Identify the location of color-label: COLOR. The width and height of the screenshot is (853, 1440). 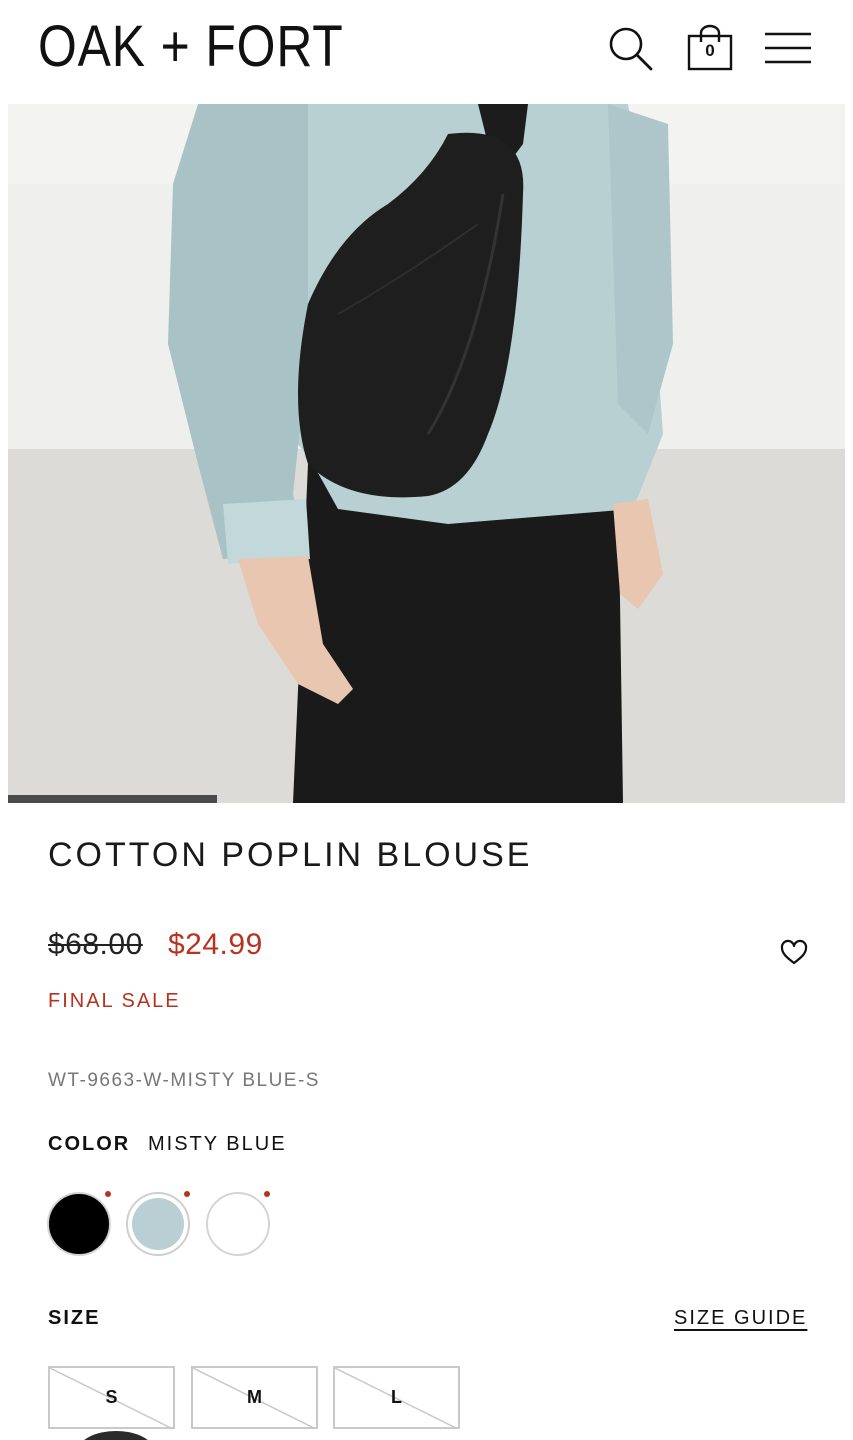
(89, 1144).